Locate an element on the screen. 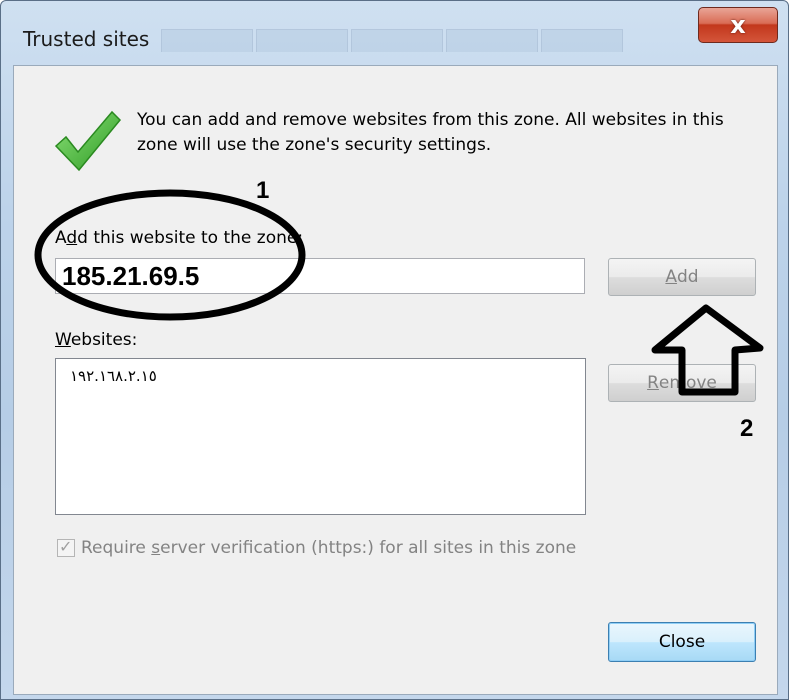 The height and width of the screenshot is (700, 789). website-address-input: 185.21.69.5 is located at coordinates (320, 276).